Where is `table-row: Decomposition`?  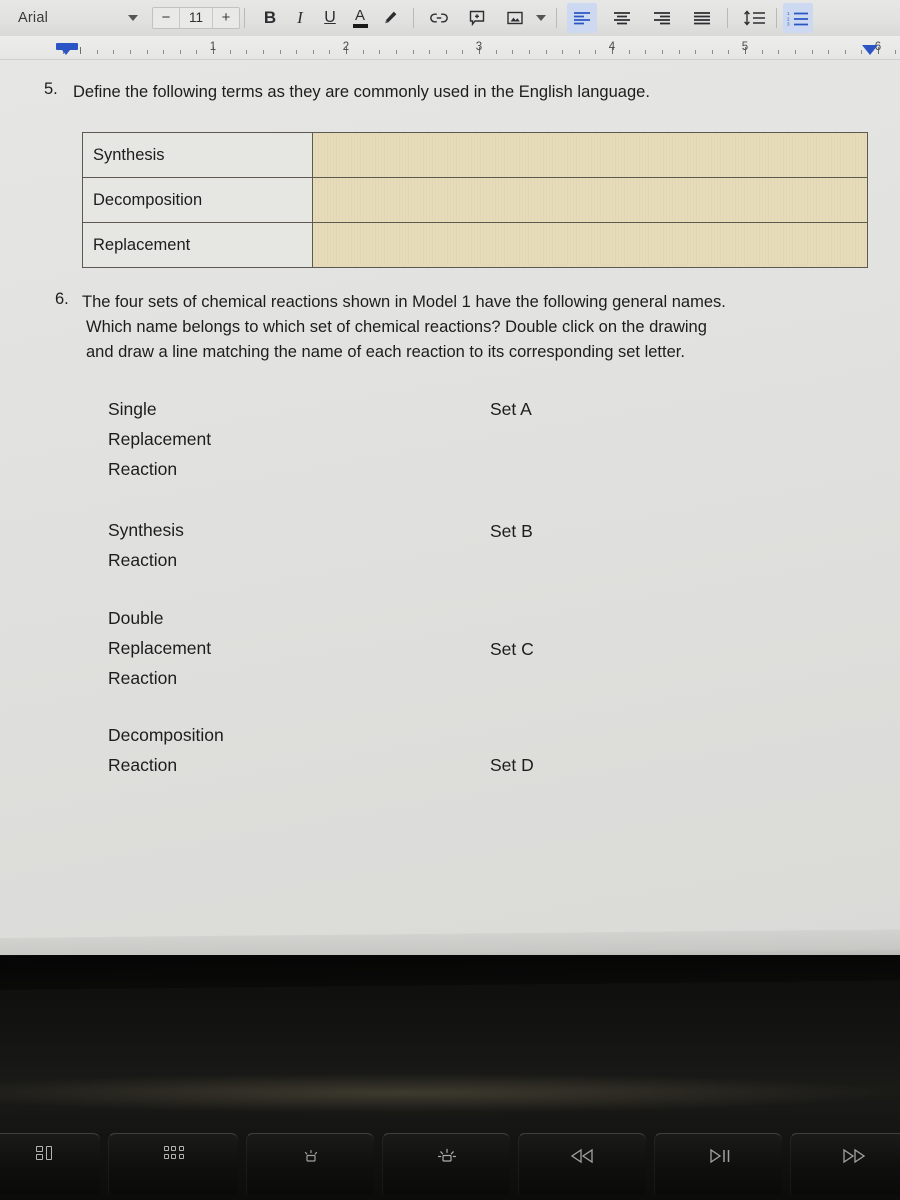
table-row: Decomposition is located at coordinates (475, 200).